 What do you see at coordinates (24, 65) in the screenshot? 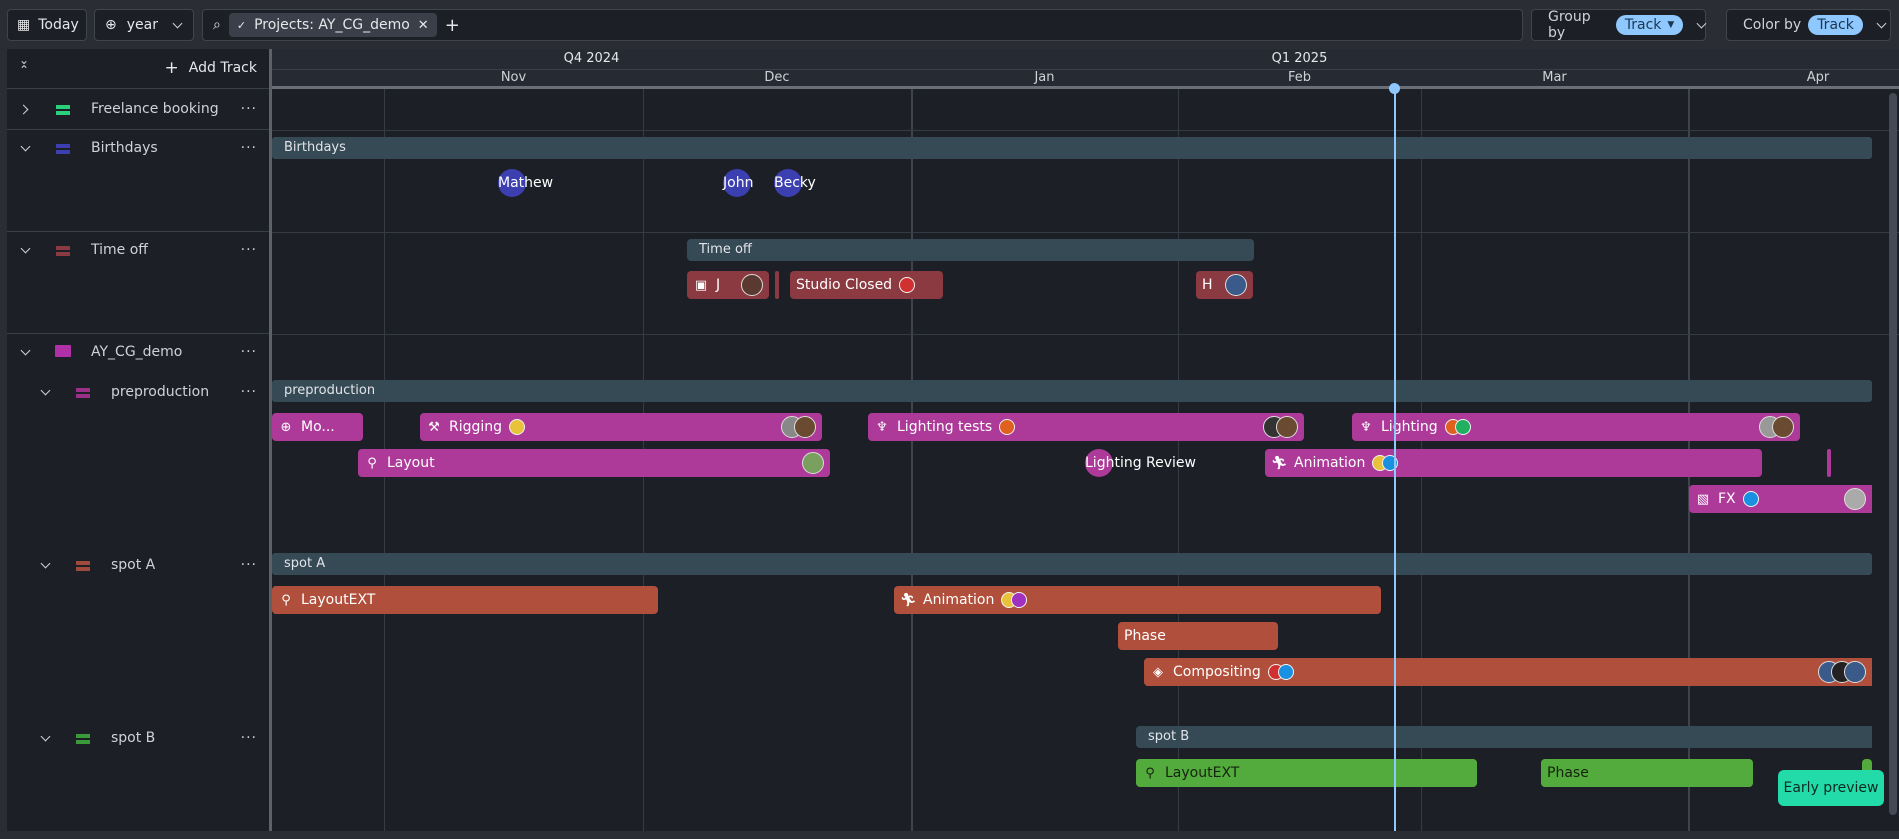
I see `collapse-all-icon: ⌄ ⌃` at bounding box center [24, 65].